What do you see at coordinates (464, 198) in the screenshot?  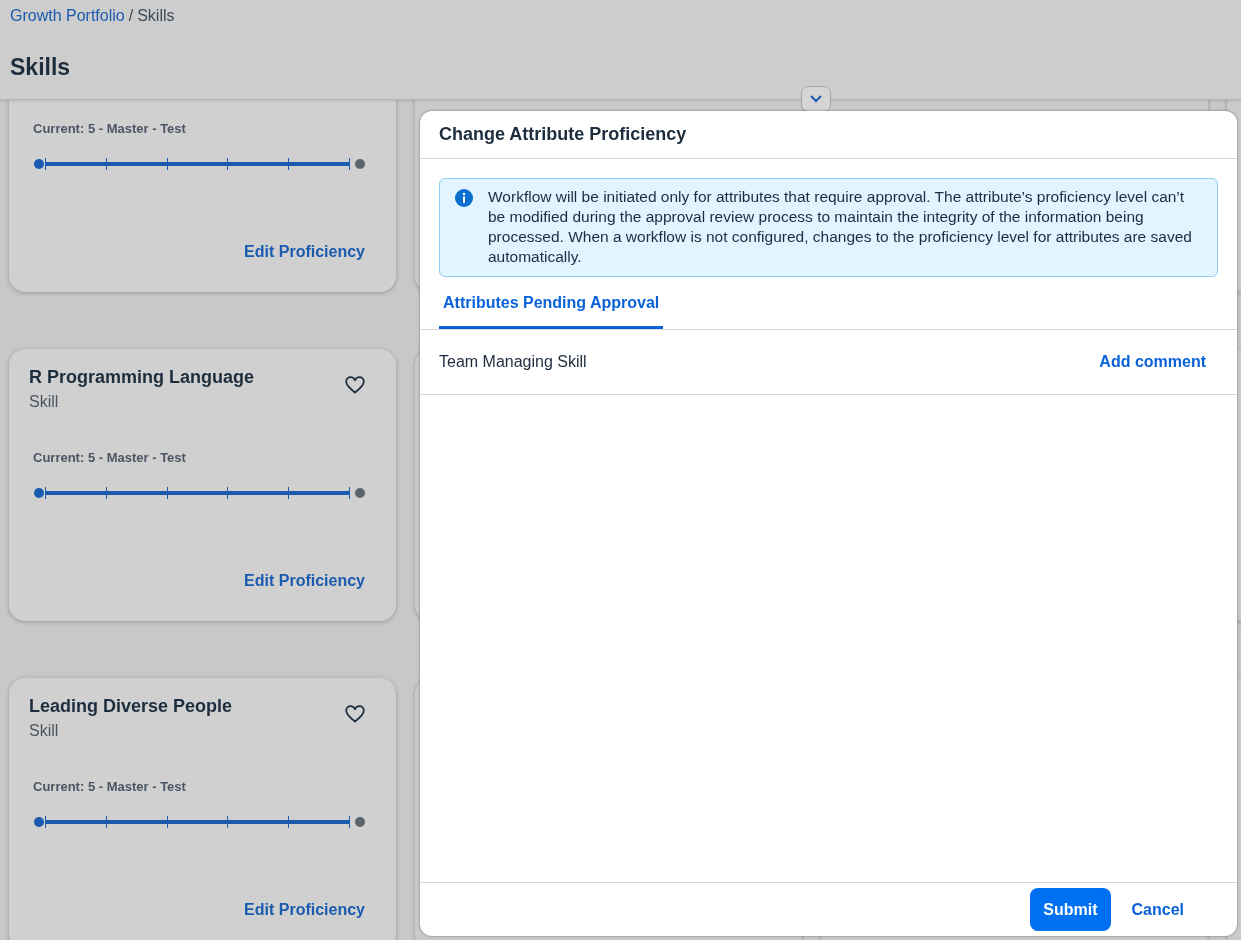 I see `info-icon` at bounding box center [464, 198].